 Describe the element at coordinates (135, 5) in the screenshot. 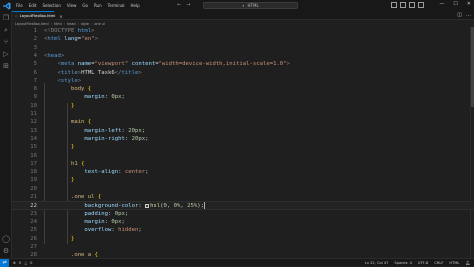

I see `menu-help: Help` at that location.